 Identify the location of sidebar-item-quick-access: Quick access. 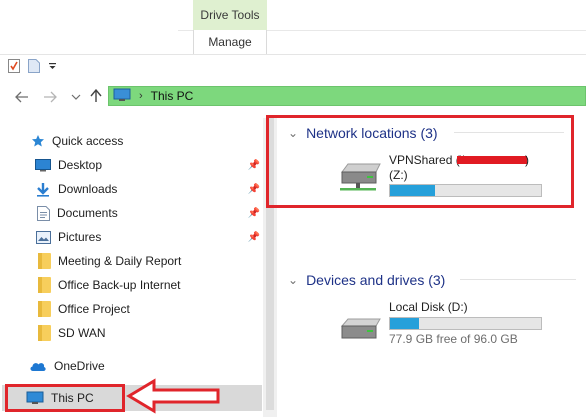
(77, 141).